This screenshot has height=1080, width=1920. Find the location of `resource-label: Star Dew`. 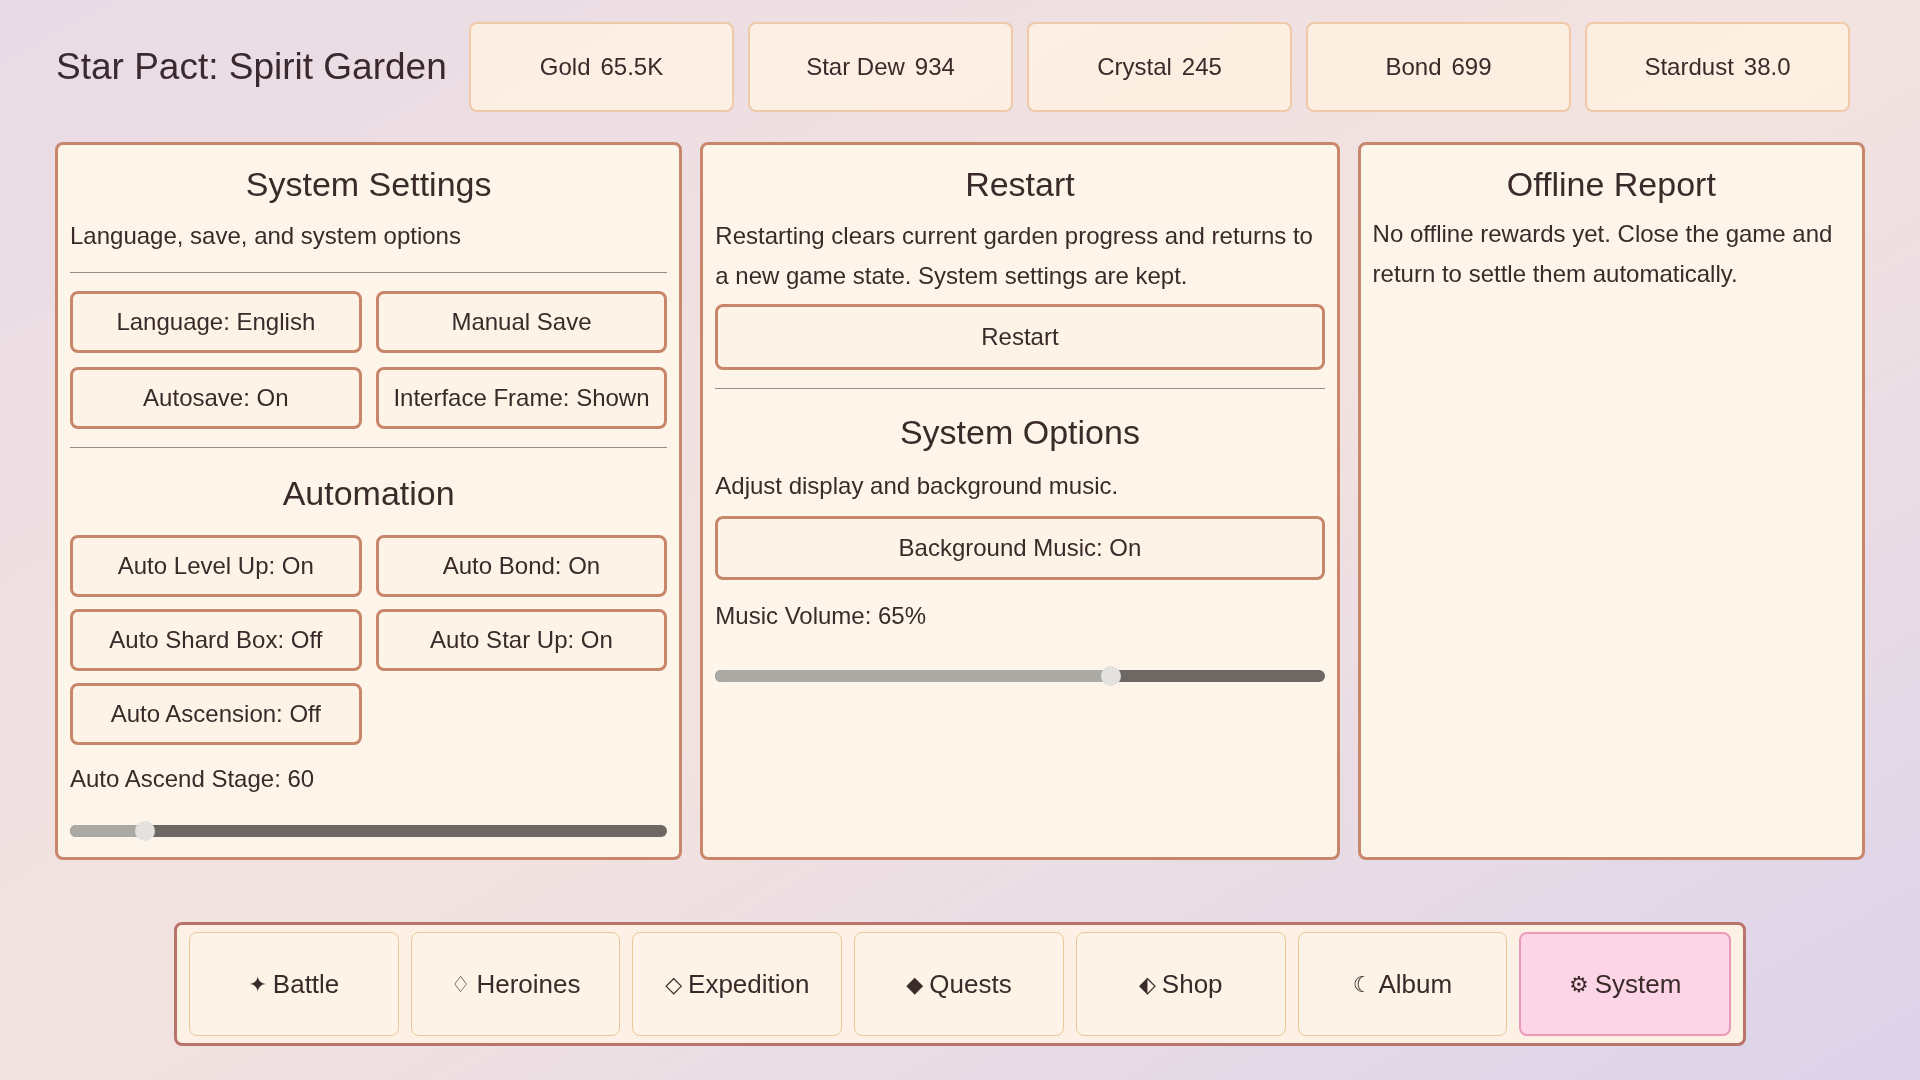

resource-label: Star Dew is located at coordinates (855, 67).